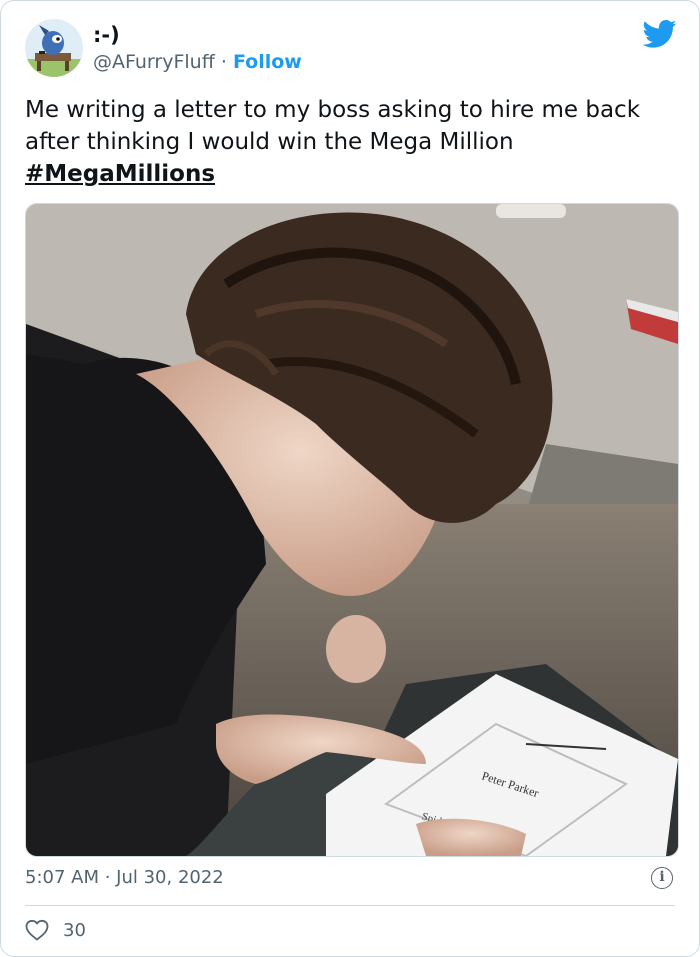  I want to click on follow-button: Follow, so click(267, 62).